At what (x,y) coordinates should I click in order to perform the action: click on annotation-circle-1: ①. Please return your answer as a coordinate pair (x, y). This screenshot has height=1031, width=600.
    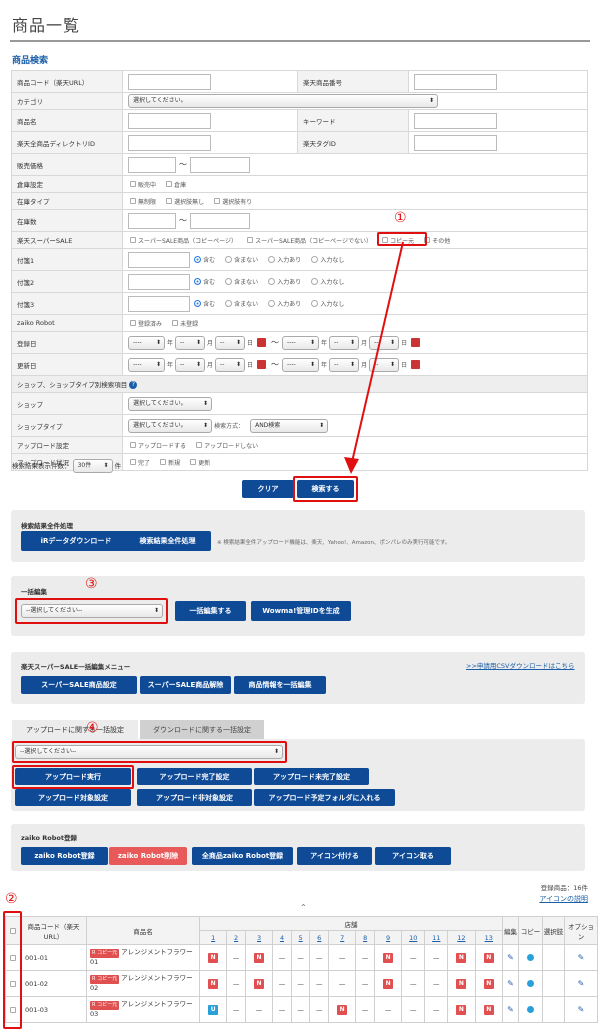
    Looking at the image, I should click on (400, 218).